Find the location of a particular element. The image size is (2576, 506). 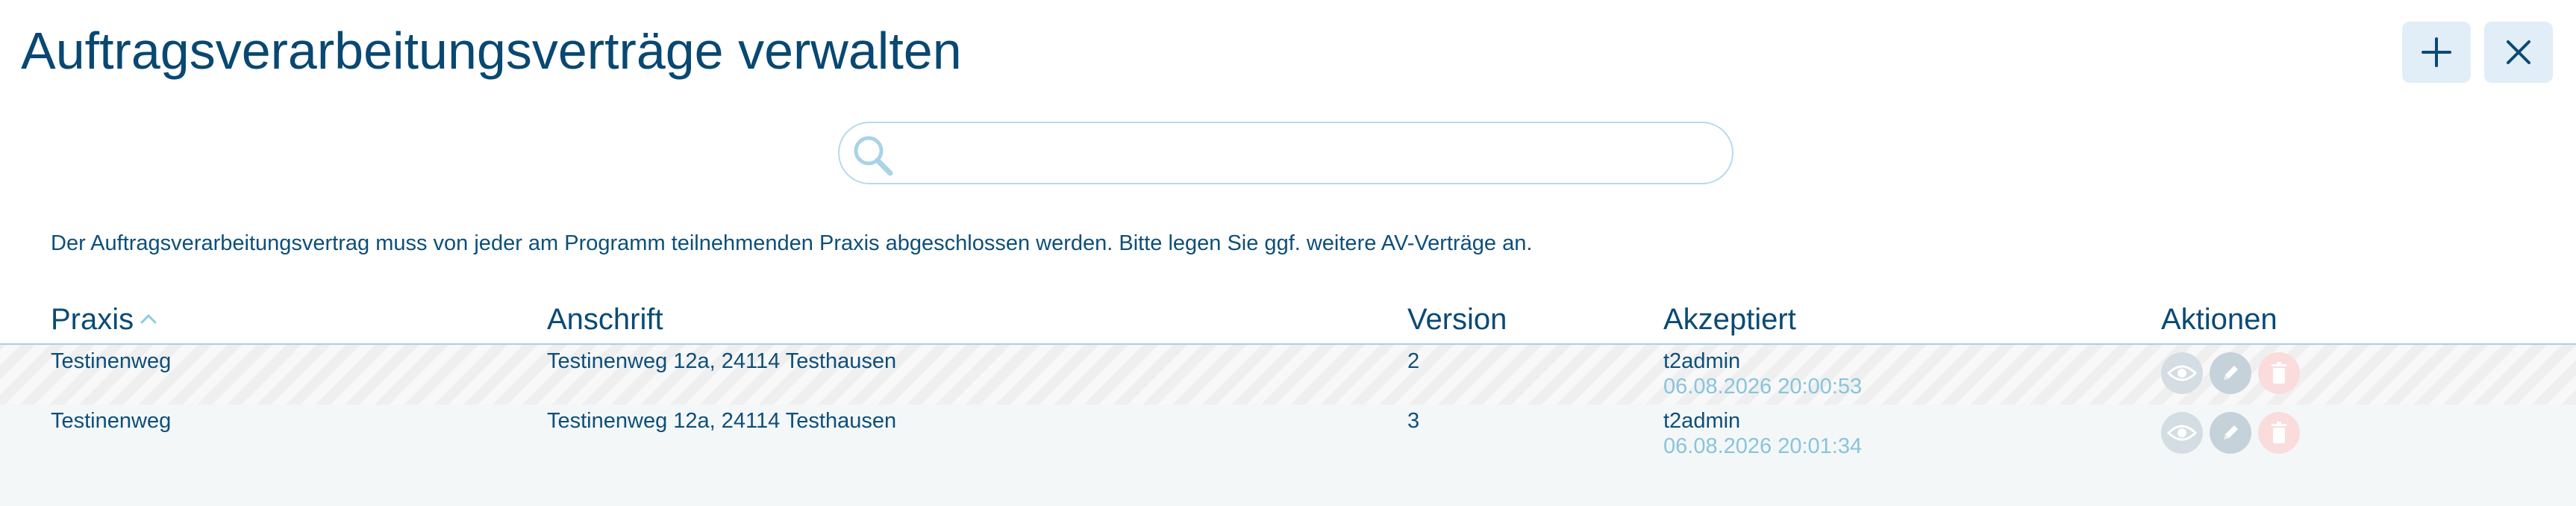

column-header-praxis: Praxis is located at coordinates (104, 319).